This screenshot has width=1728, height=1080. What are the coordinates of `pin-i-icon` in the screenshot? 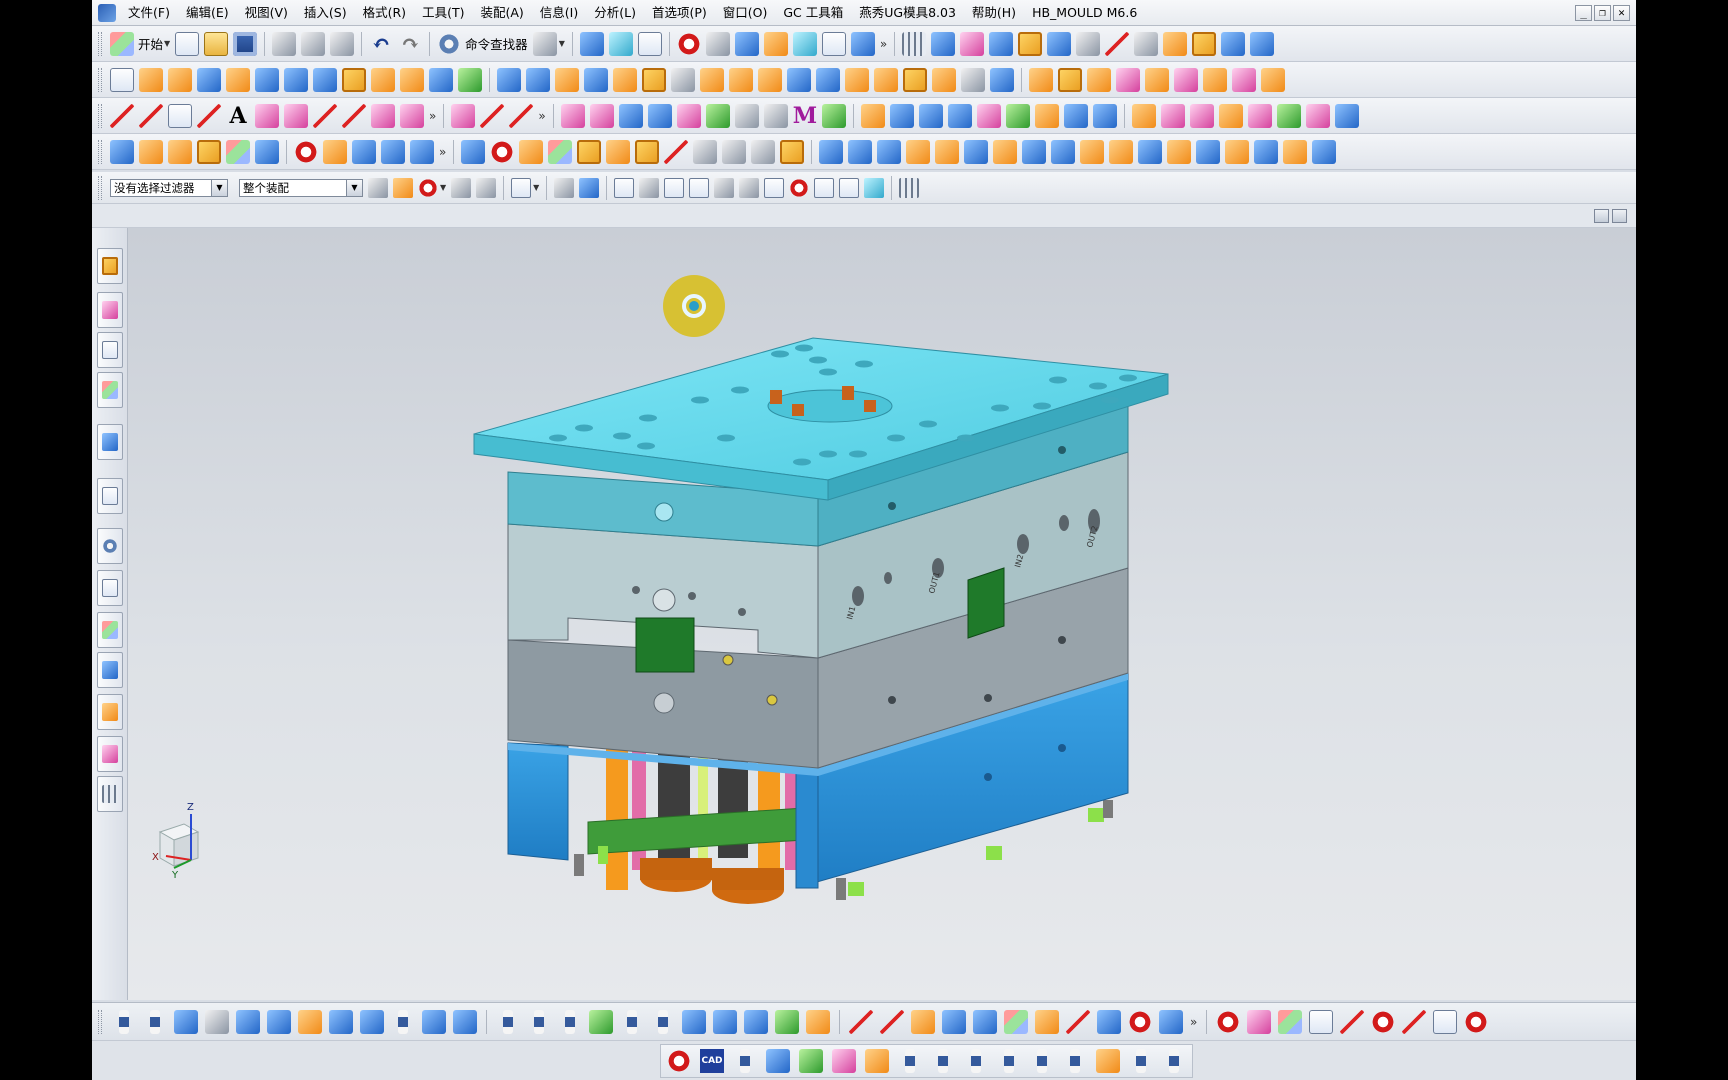 It's located at (756, 1021).